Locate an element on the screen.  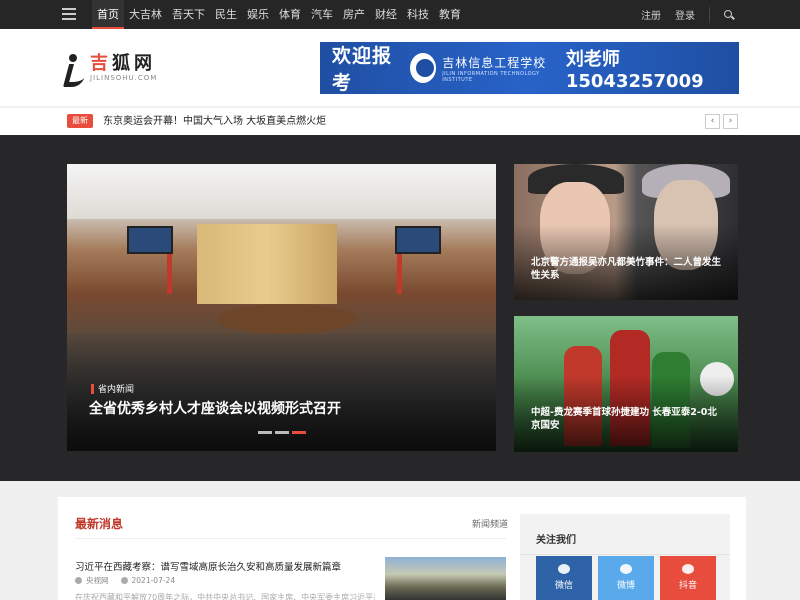
main-nav: 首页 大吉林 吾天下 民生 娱乐 体育 汽车 房产 财经 科技 教育 is located at coordinates (279, 14).